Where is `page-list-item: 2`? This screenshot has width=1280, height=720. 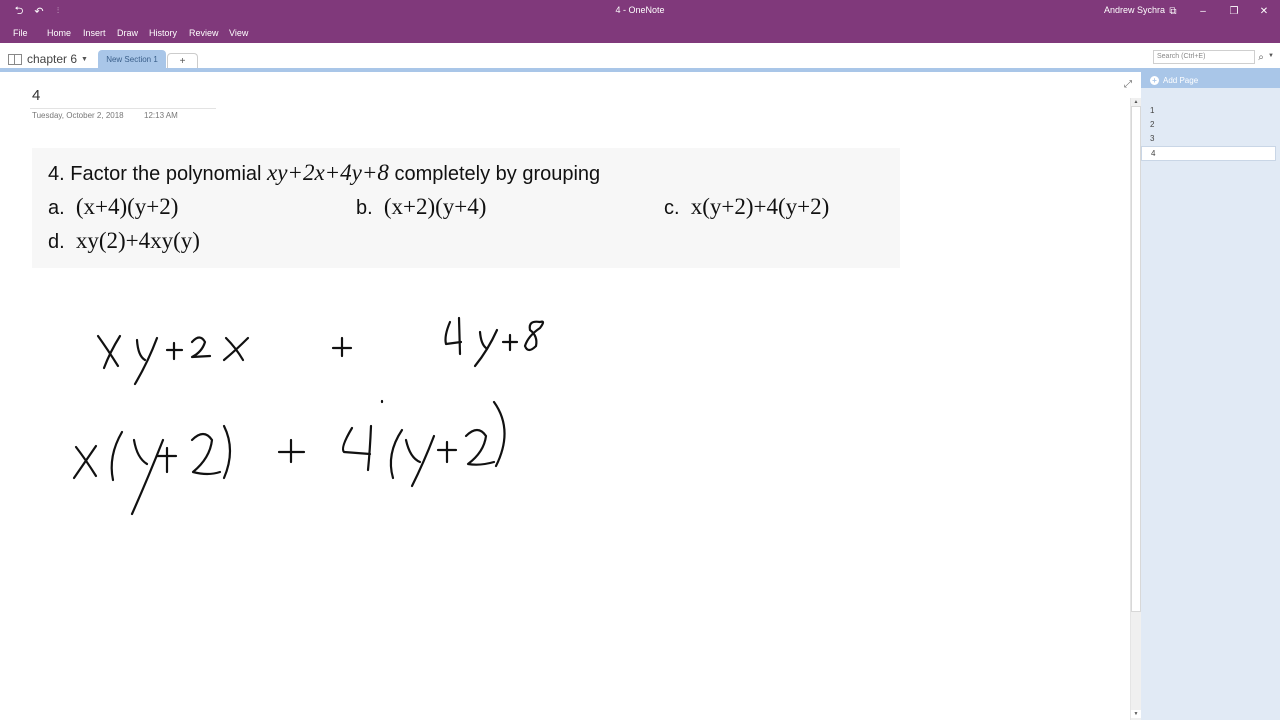
page-list-item: 2 is located at coordinates (1208, 124).